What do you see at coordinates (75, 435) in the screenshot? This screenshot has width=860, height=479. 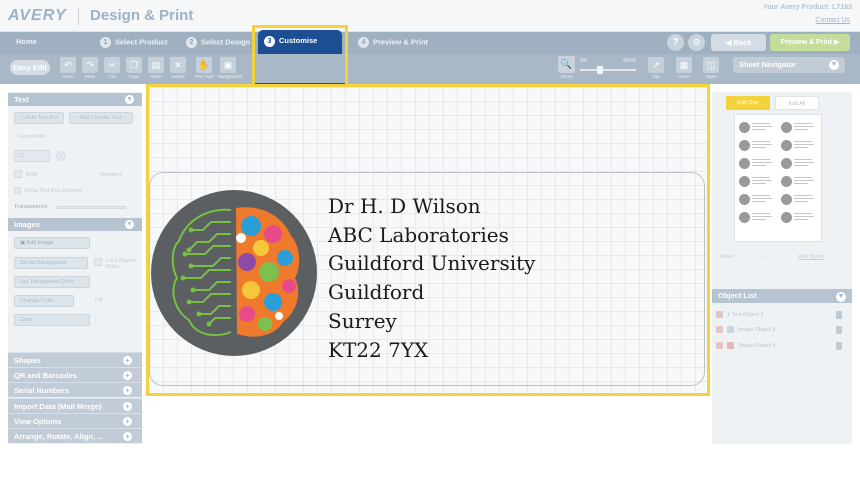 I see `accordion-arrange: Arrange, Rotate, Align, ... +` at bounding box center [75, 435].